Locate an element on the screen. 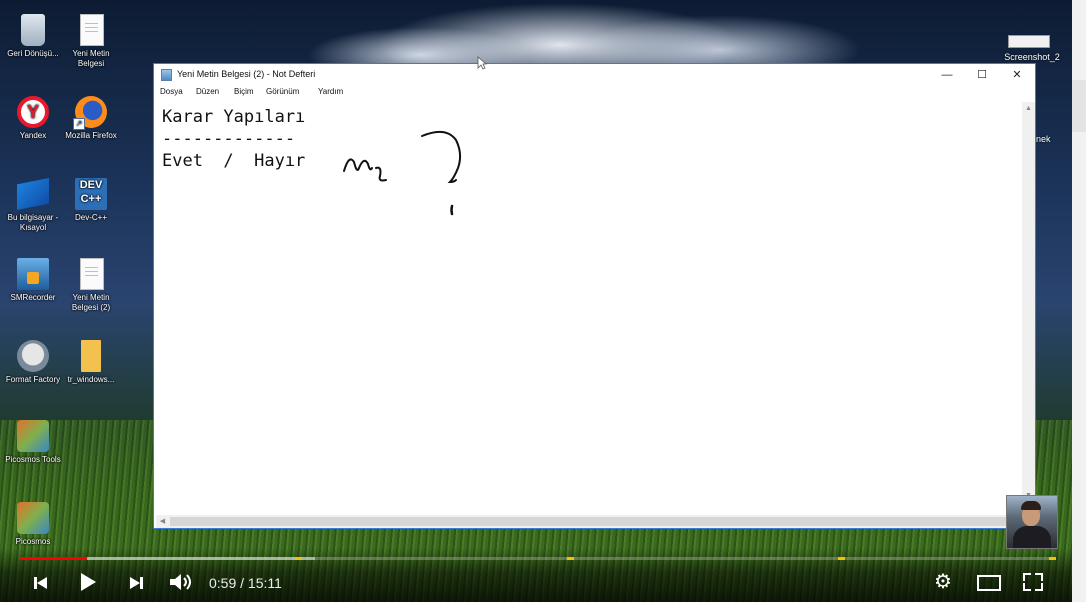 The width and height of the screenshot is (1086, 602). desktop-icon-label: Yeni Metin Belgesi is located at coordinates (91, 58).